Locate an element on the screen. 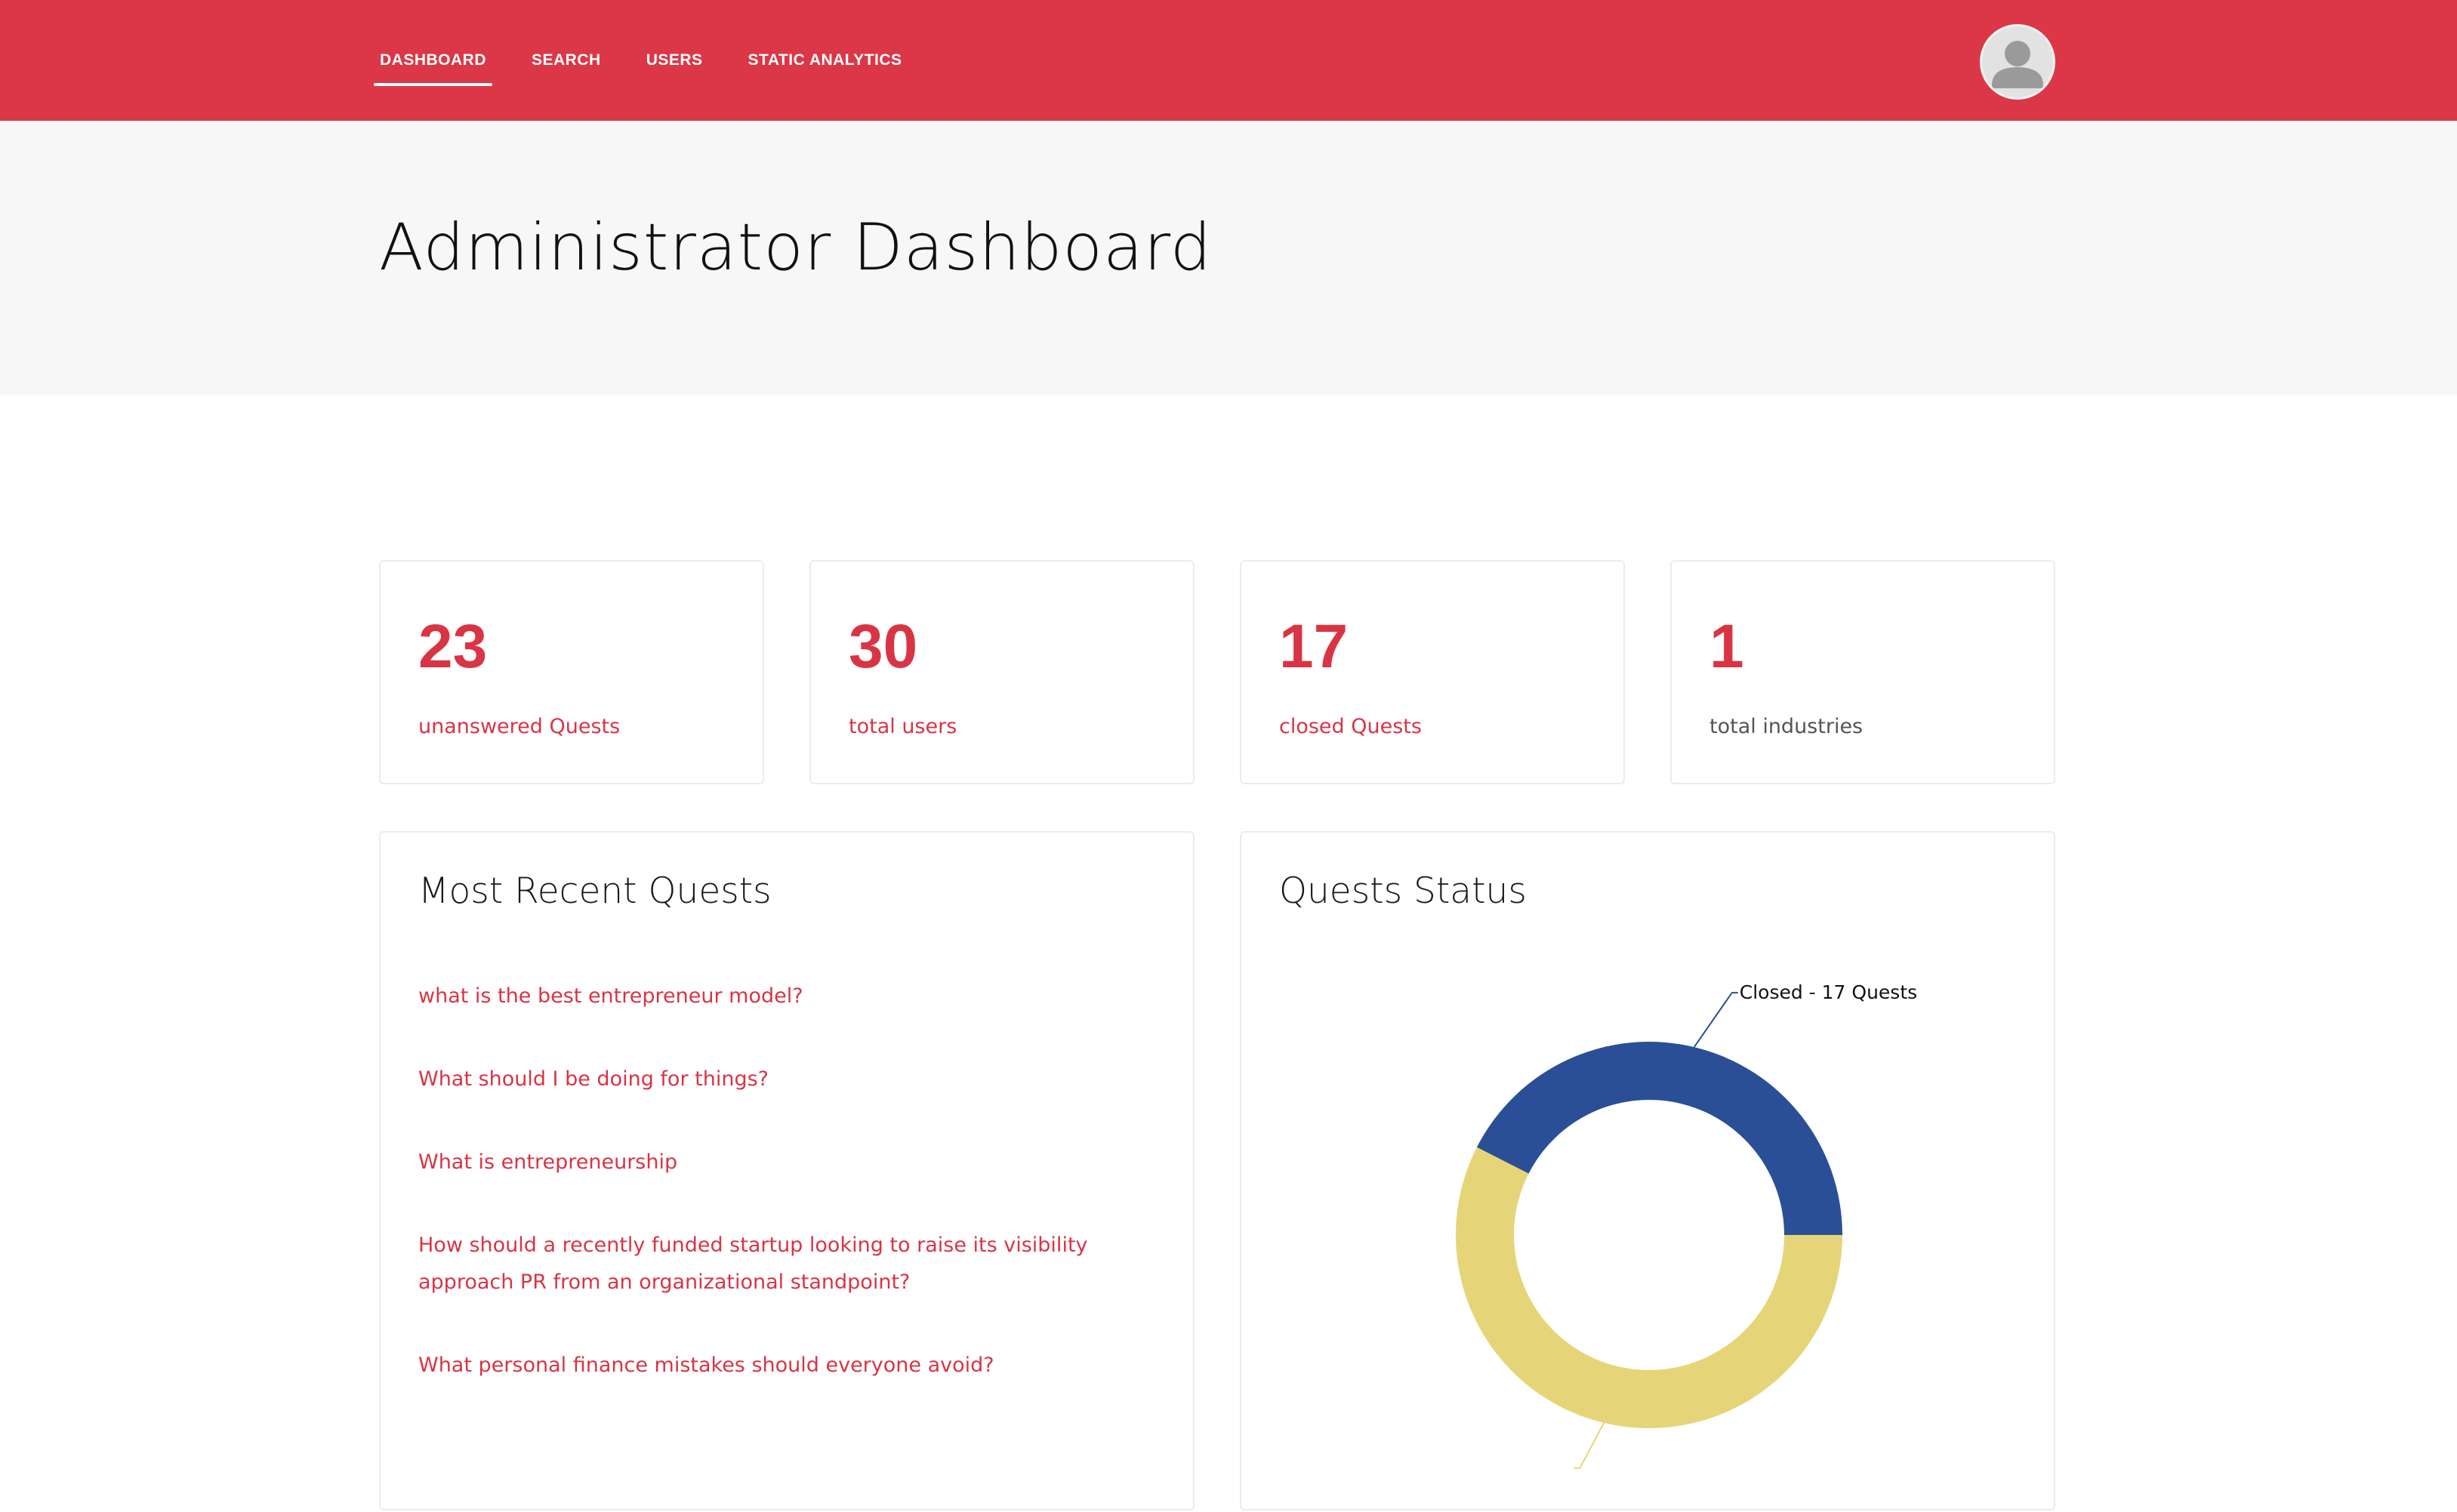 The height and width of the screenshot is (1512, 2457). user-avatar-button is located at coordinates (2017, 62).